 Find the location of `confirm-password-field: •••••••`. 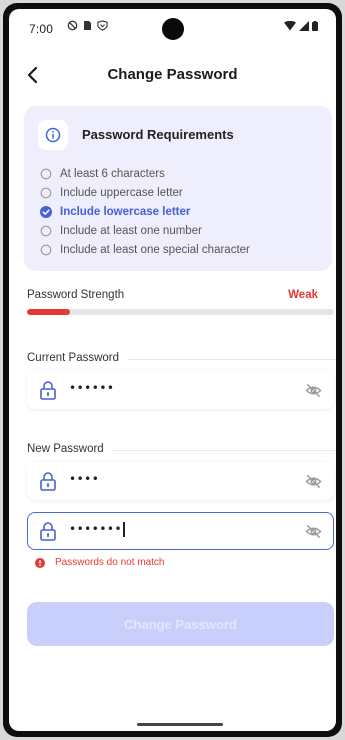

confirm-password-field: ••••••• is located at coordinates (180, 531).